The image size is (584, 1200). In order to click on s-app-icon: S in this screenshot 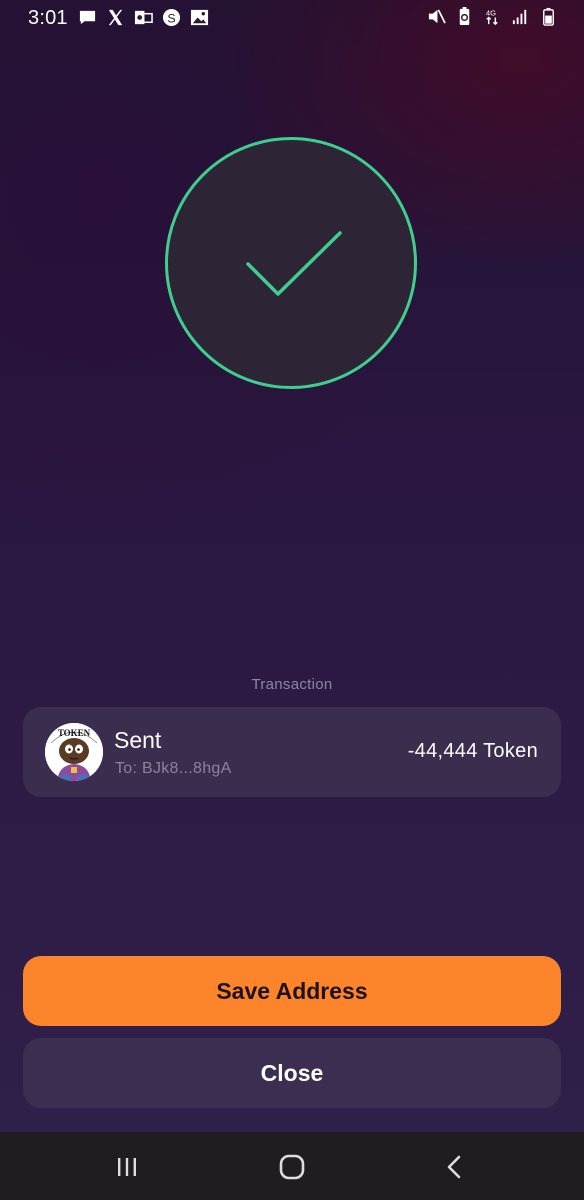, I will do `click(171, 17)`.